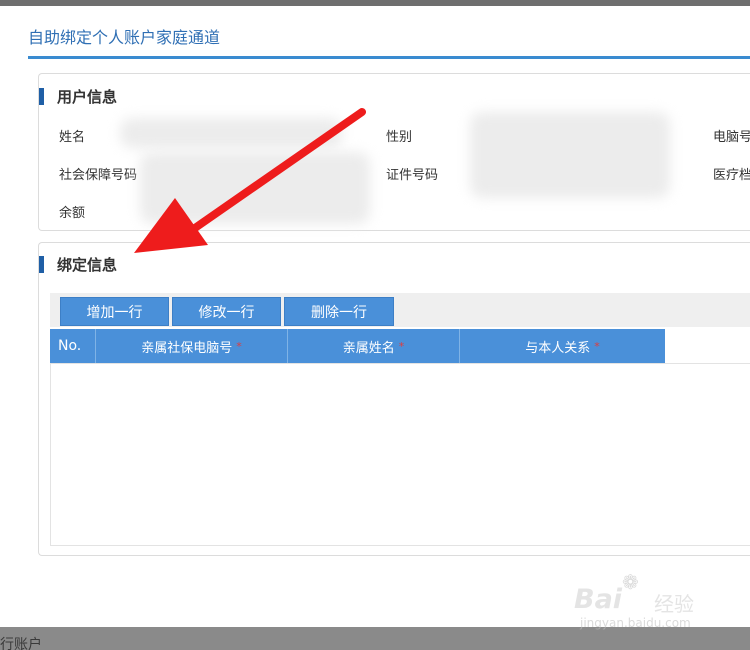 This screenshot has width=750, height=650. Describe the element at coordinates (649, 600) in the screenshot. I see `baidu-watermark: ❁ Bai 经验 jingyan.baidu.com` at that location.